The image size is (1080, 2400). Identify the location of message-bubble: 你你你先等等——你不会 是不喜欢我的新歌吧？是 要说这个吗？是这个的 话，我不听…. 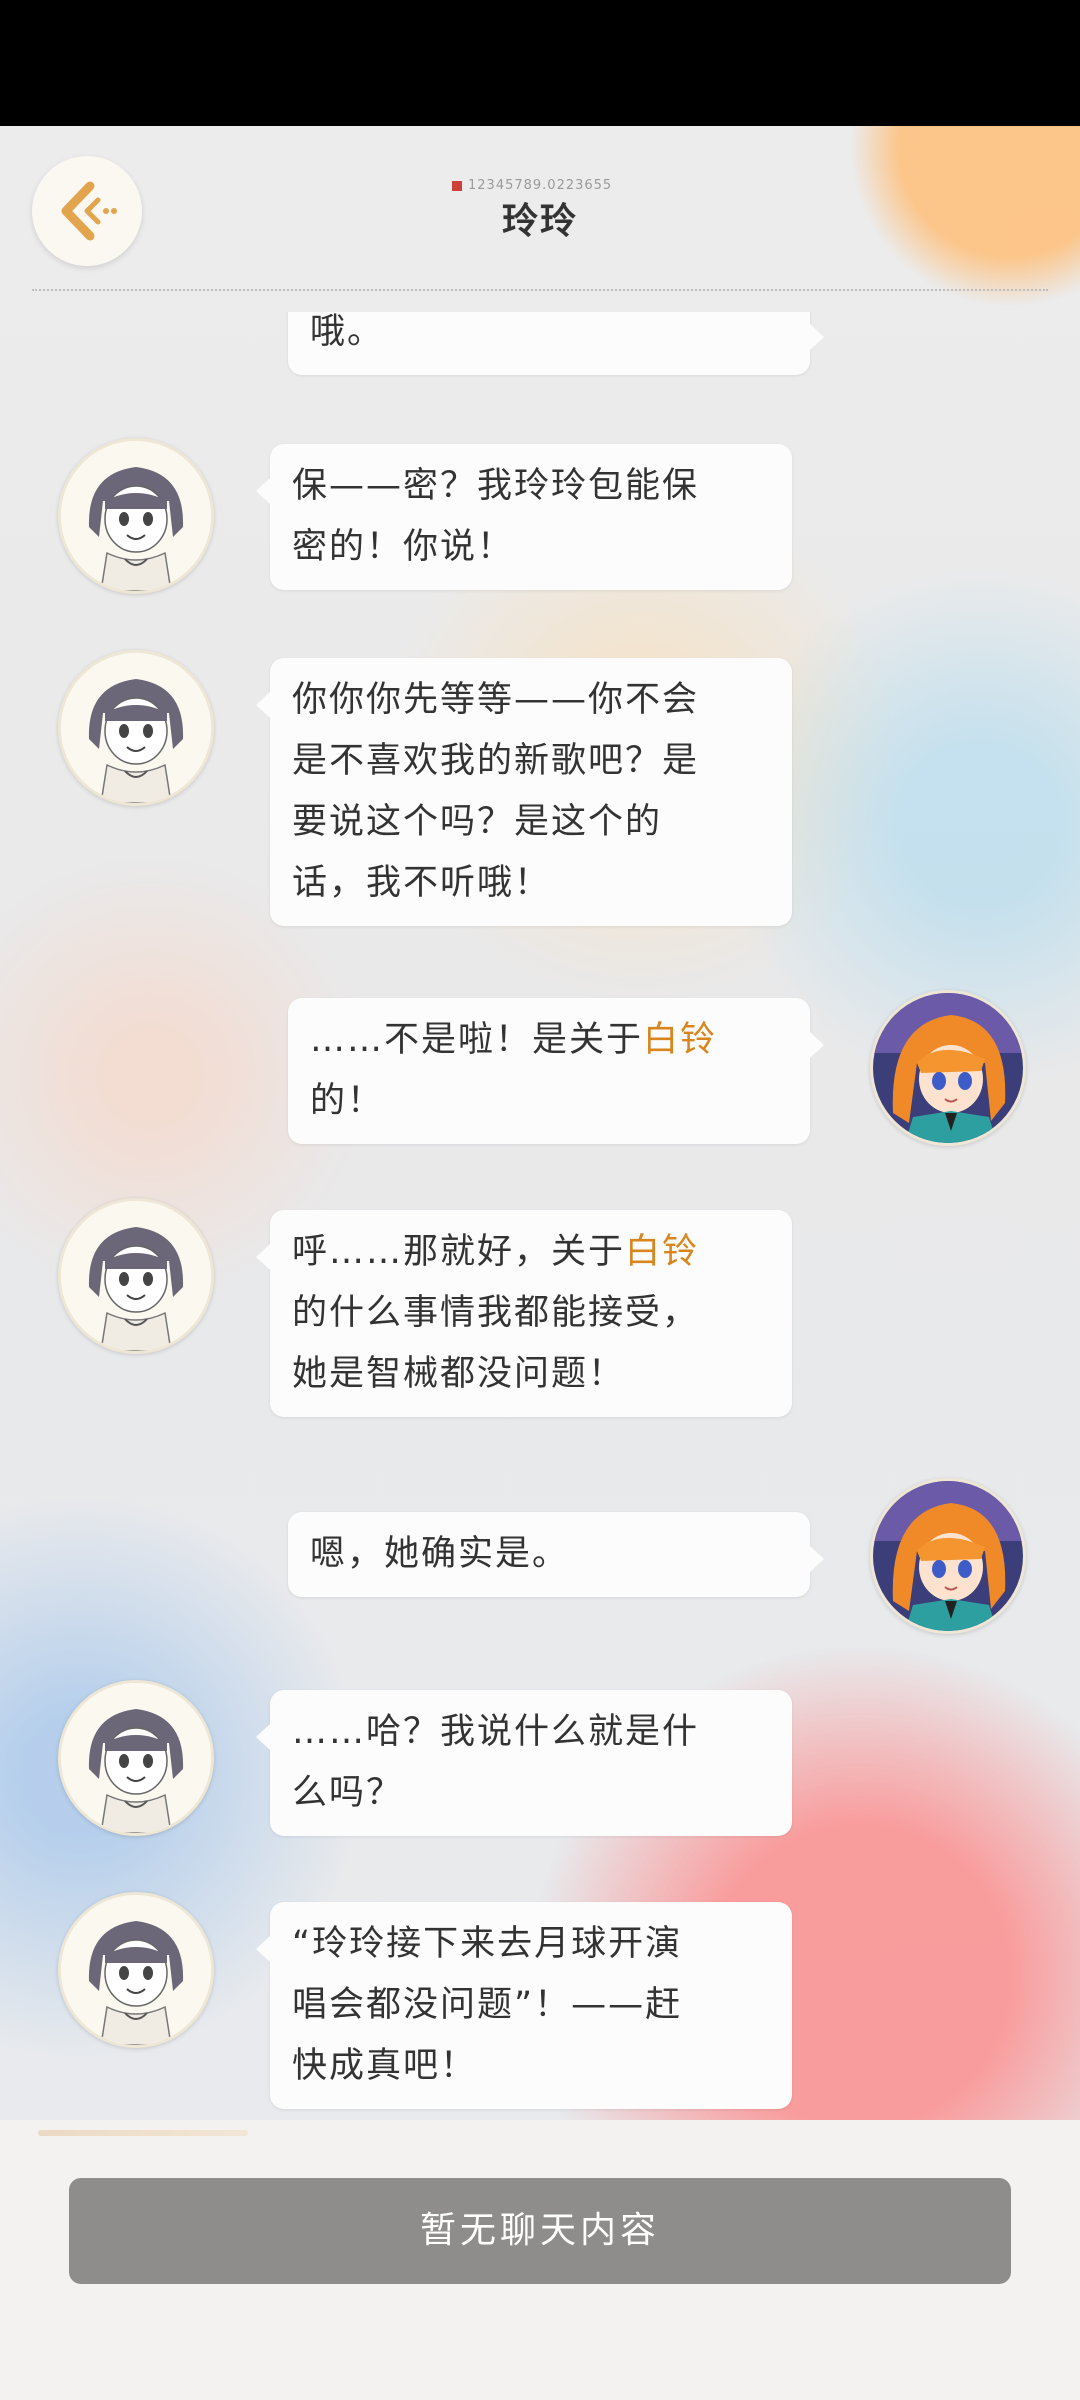
(524, 792).